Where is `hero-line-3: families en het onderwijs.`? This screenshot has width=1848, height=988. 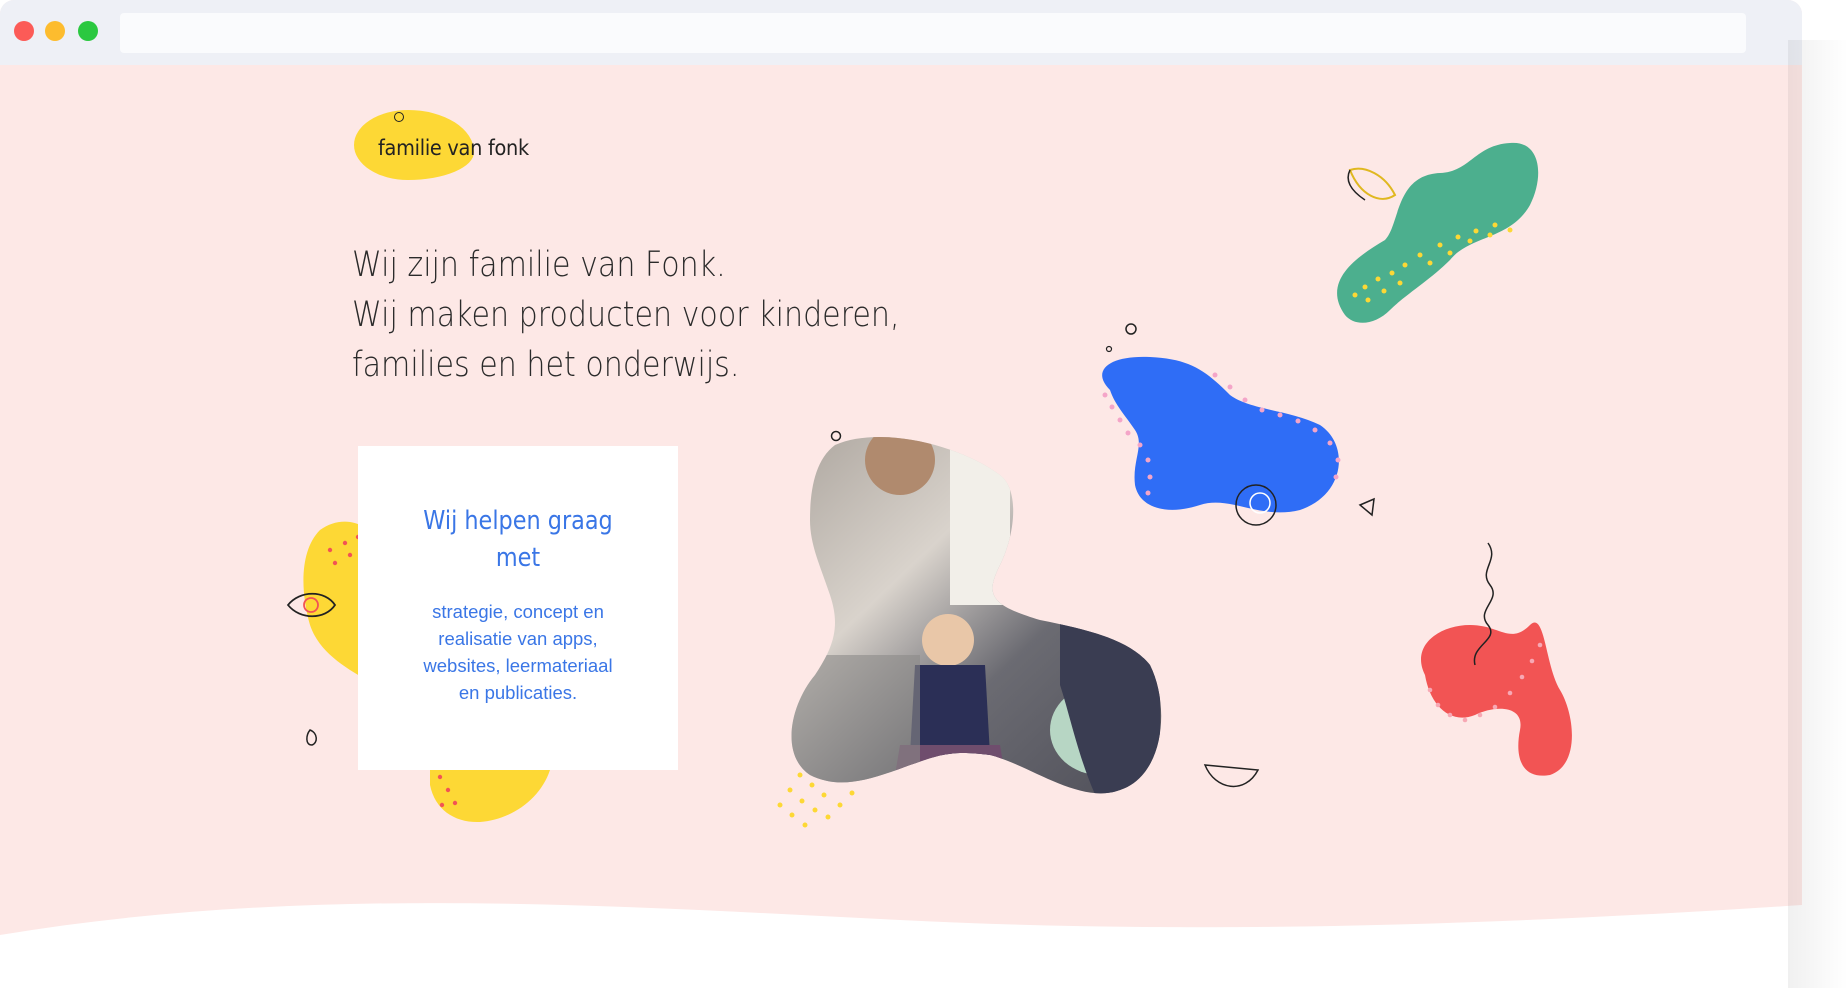
hero-line-3: families en het onderwijs. is located at coordinates (546, 365).